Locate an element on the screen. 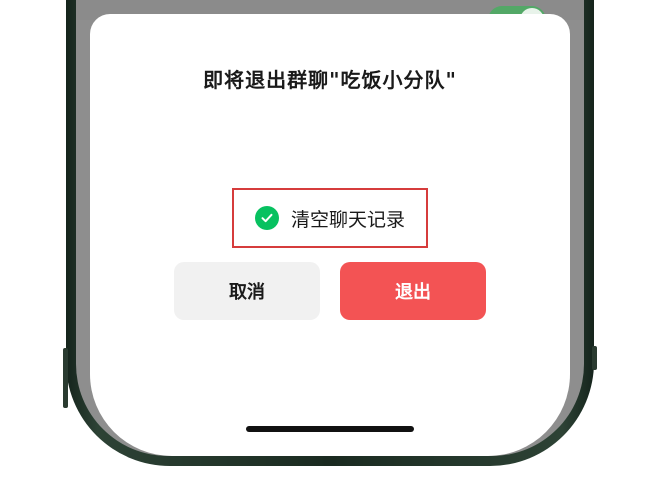 The image size is (660, 492). phone-side-button-left is located at coordinates (65, 378).